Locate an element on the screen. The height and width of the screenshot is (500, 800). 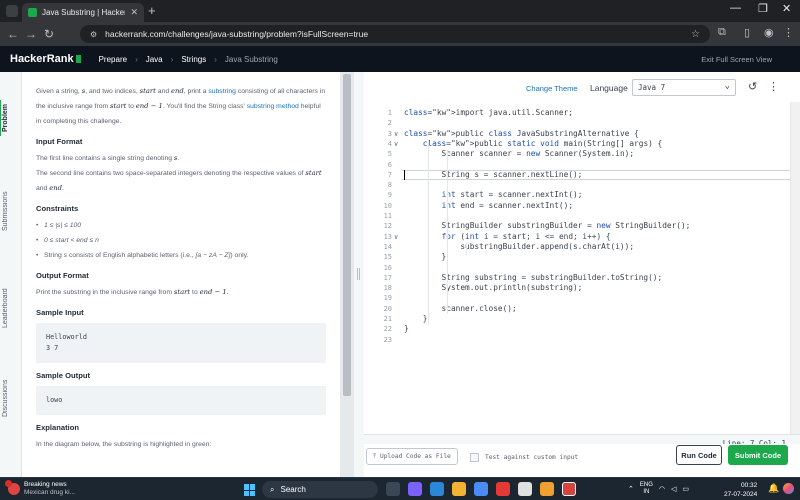
change-theme-button: Change Theme is located at coordinates (552, 88).